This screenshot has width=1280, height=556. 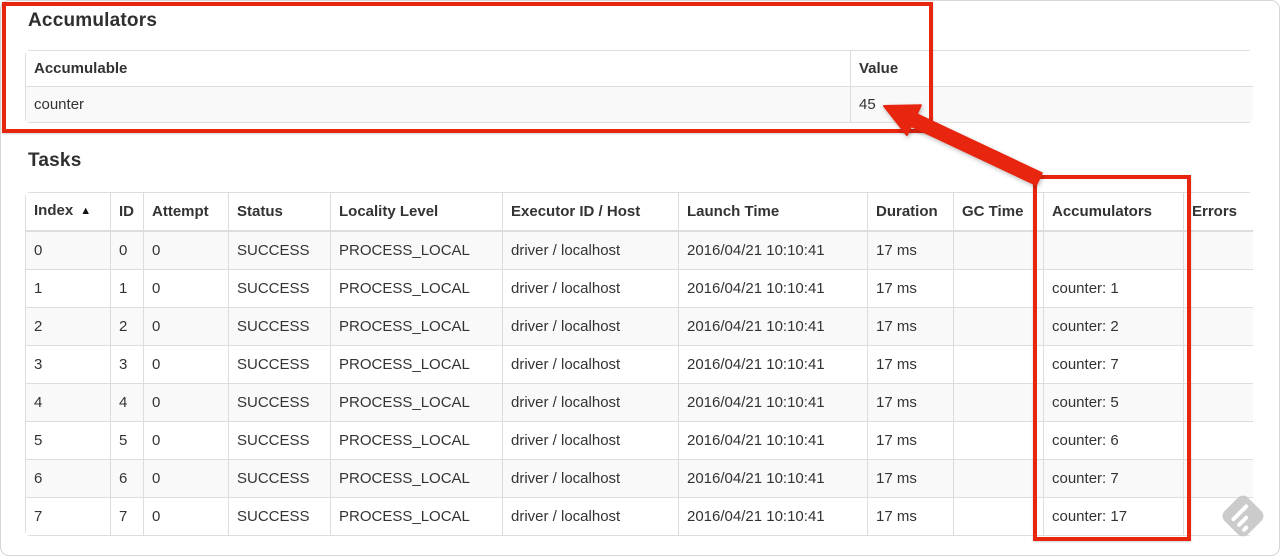 What do you see at coordinates (127, 440) in the screenshot?
I see `task-id-cell: 5` at bounding box center [127, 440].